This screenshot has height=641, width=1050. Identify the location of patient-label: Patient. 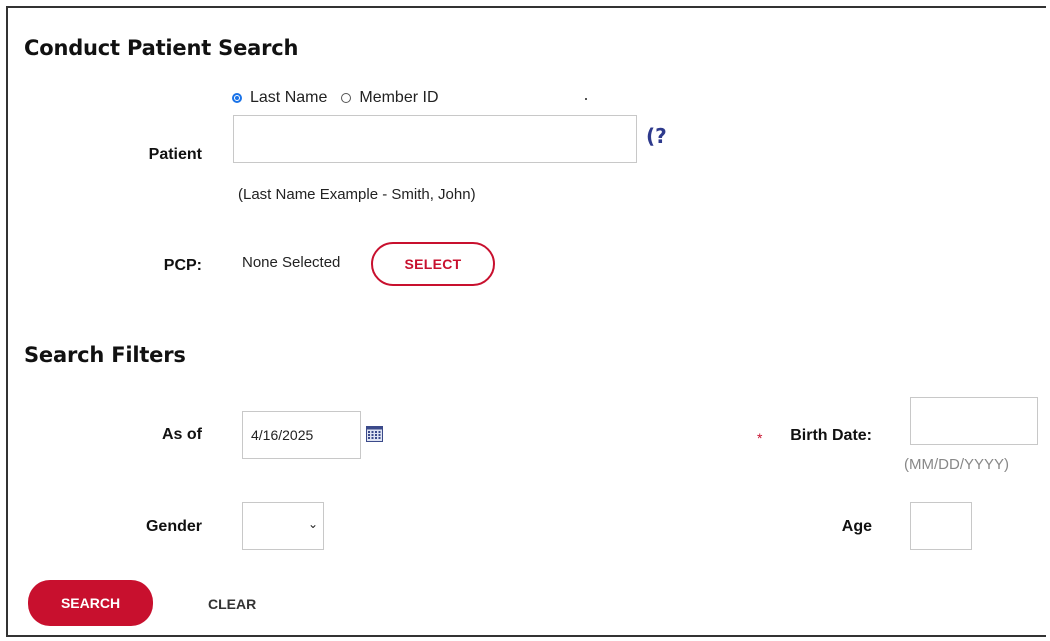
(175, 154).